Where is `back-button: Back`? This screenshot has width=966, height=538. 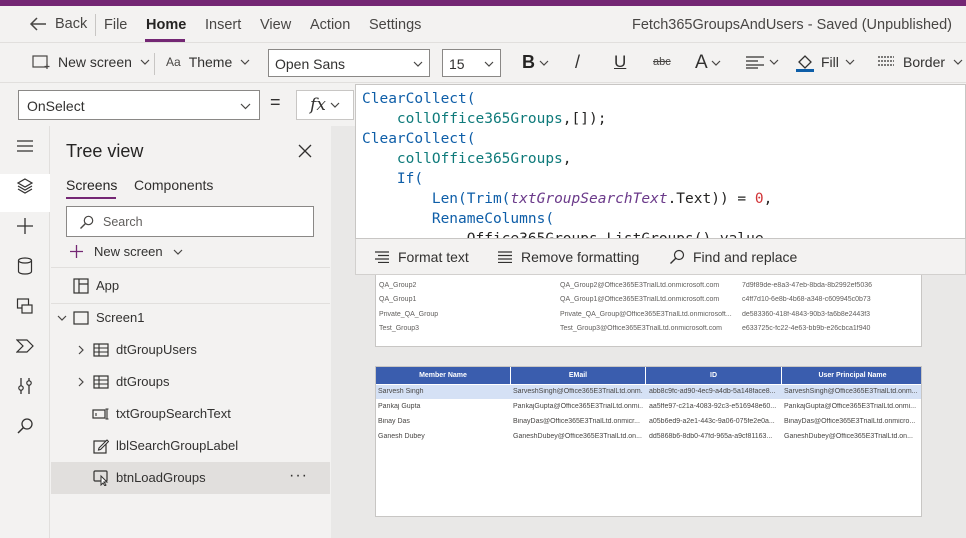 back-button: Back is located at coordinates (58, 24).